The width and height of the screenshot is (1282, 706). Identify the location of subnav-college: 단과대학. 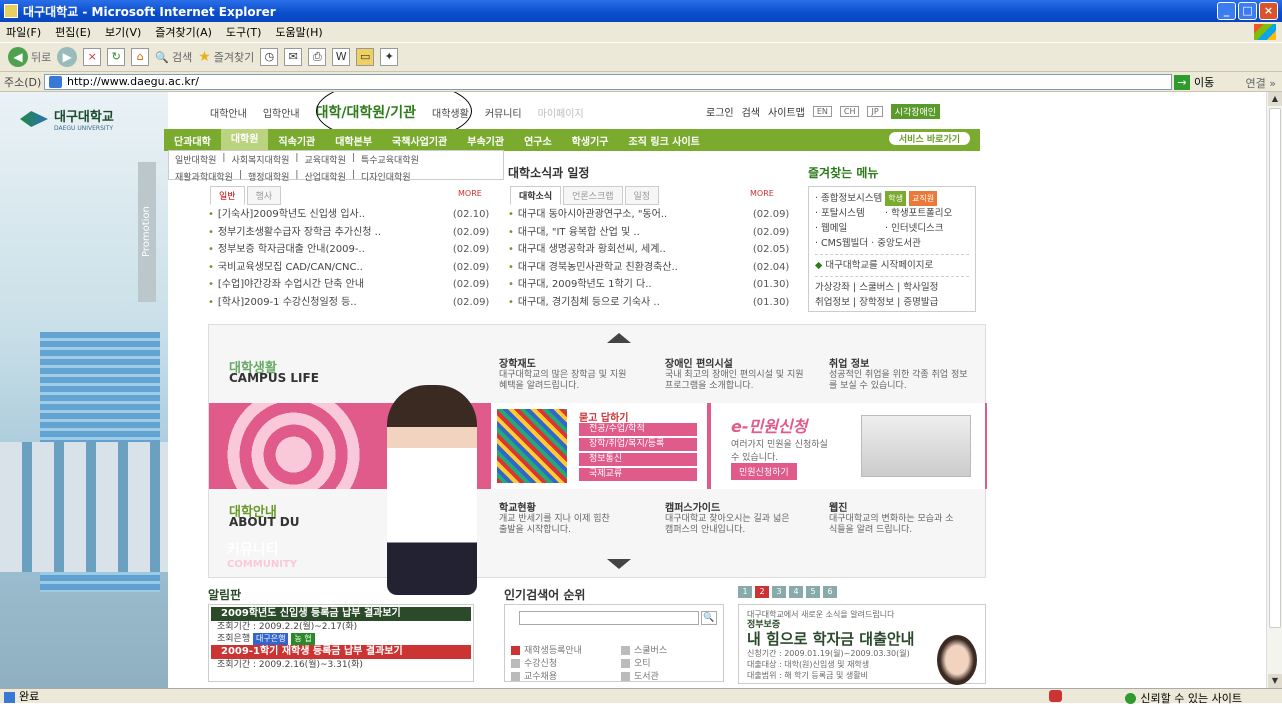
(192, 140).